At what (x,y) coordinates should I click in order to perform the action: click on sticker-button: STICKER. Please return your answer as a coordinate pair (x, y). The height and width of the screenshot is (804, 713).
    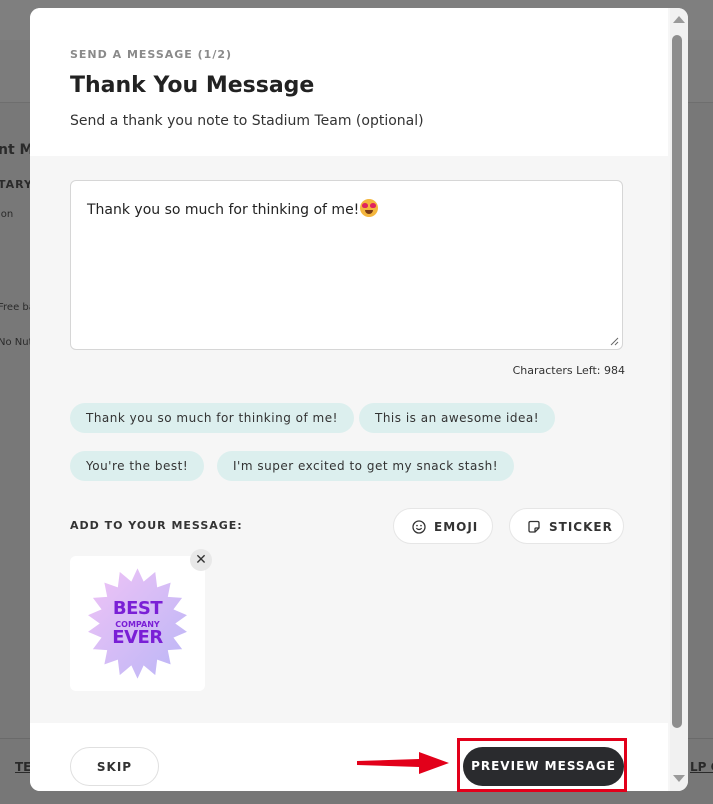
    Looking at the image, I should click on (566, 526).